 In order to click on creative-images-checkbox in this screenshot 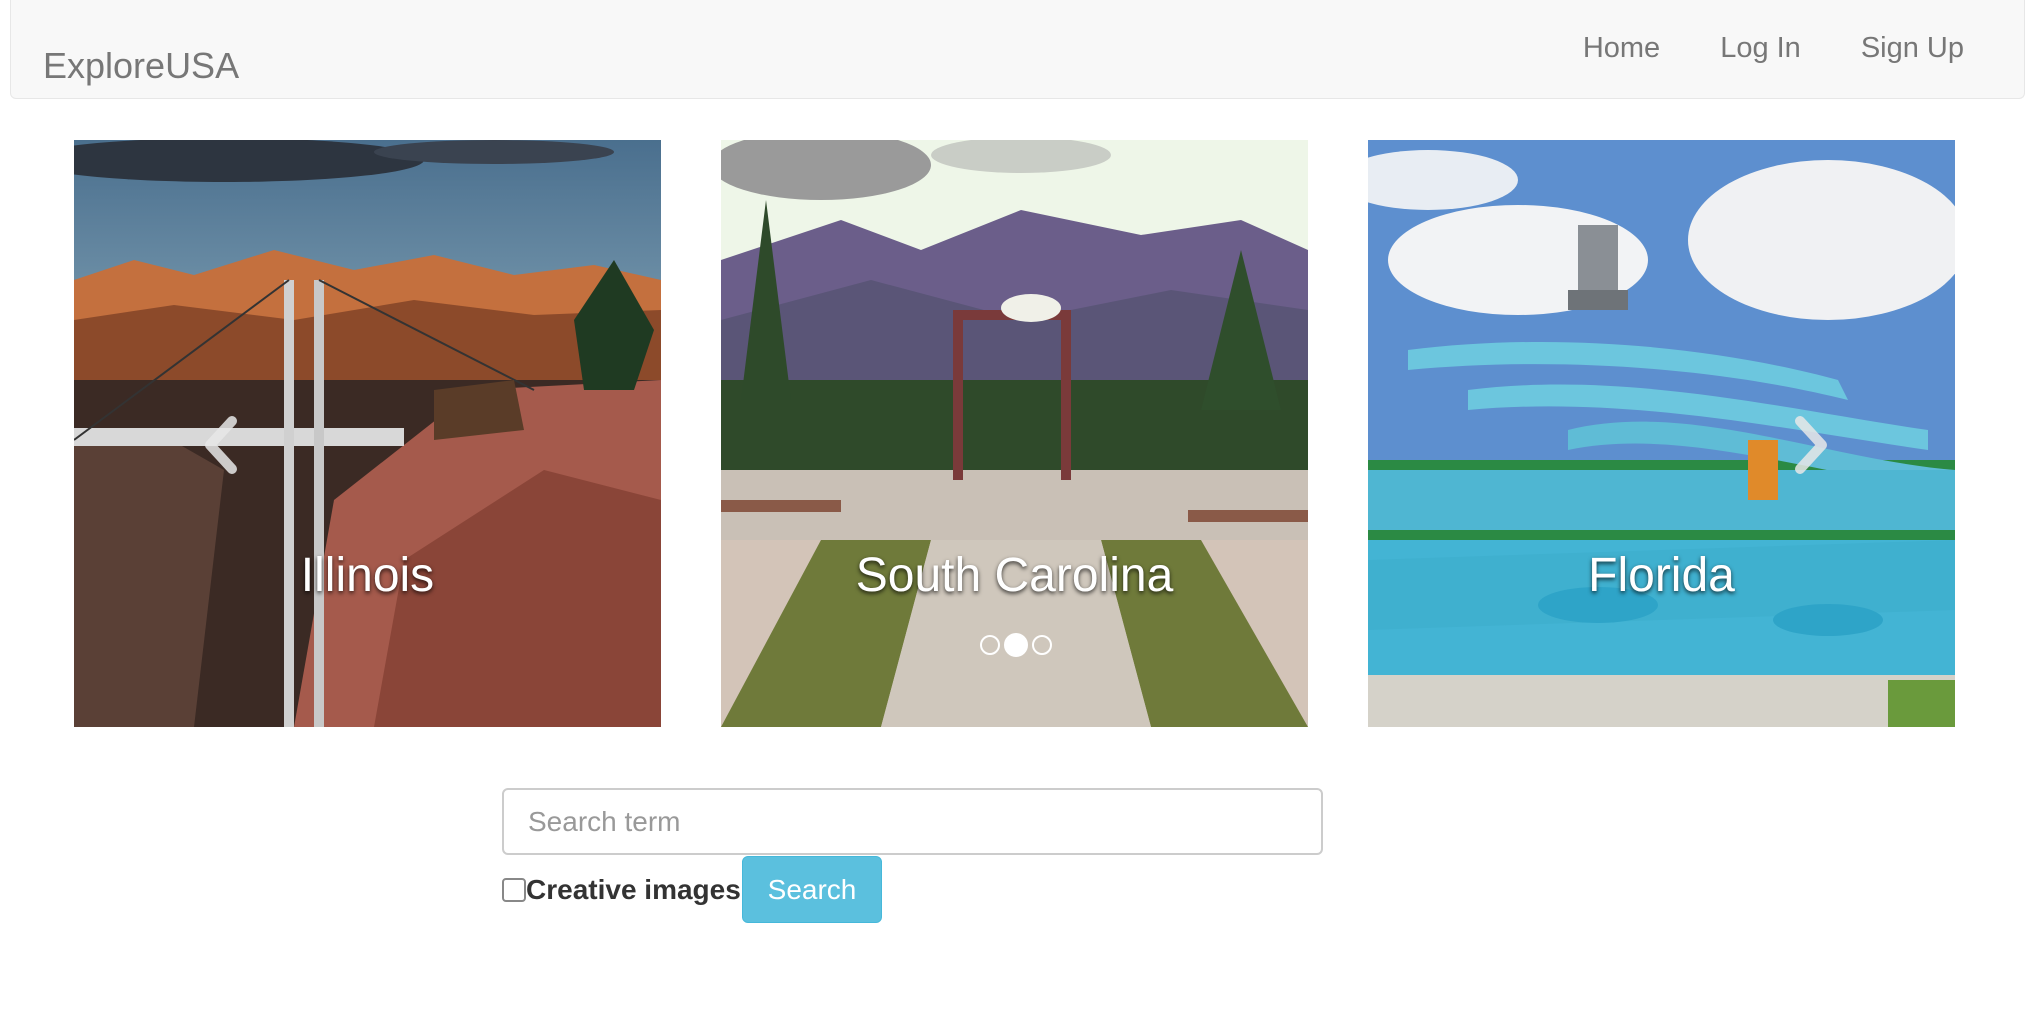, I will do `click(514, 890)`.